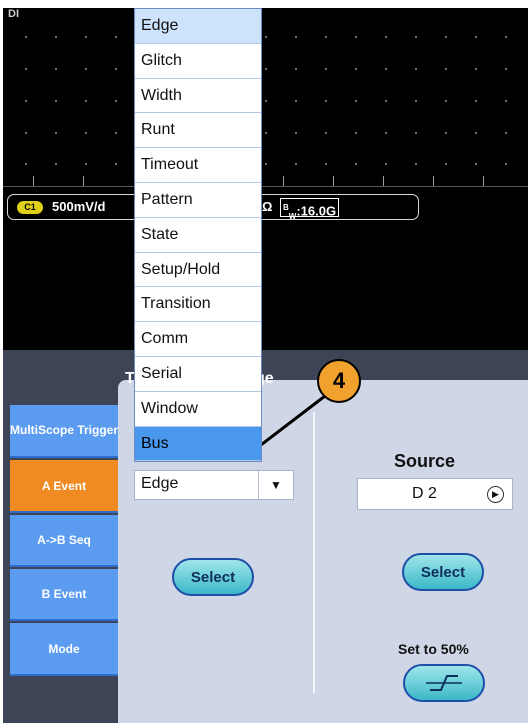  I want to click on graticule-baseline, so click(265, 186).